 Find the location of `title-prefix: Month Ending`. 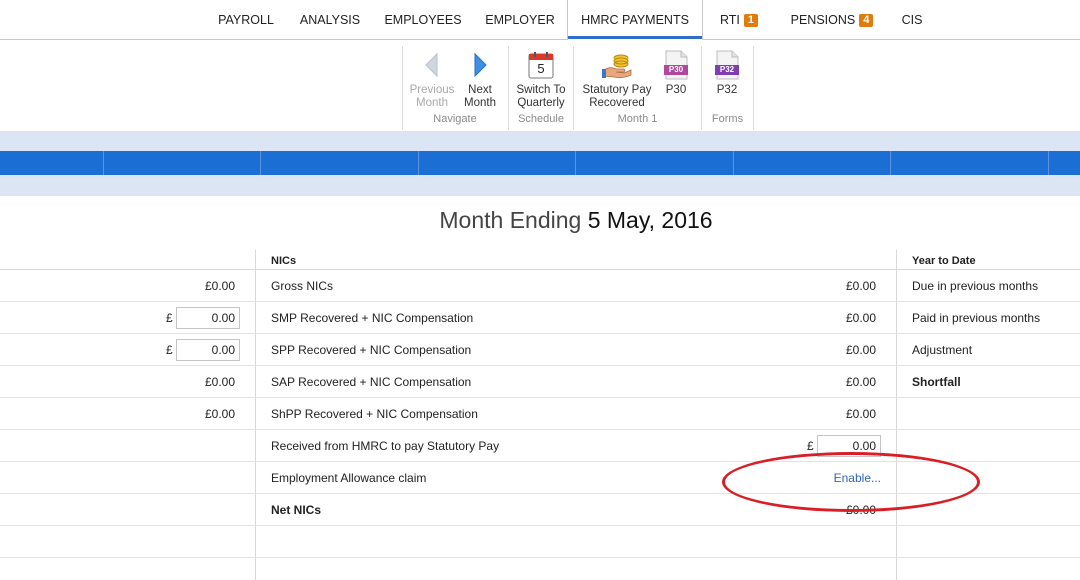

title-prefix: Month Ending is located at coordinates (510, 220).